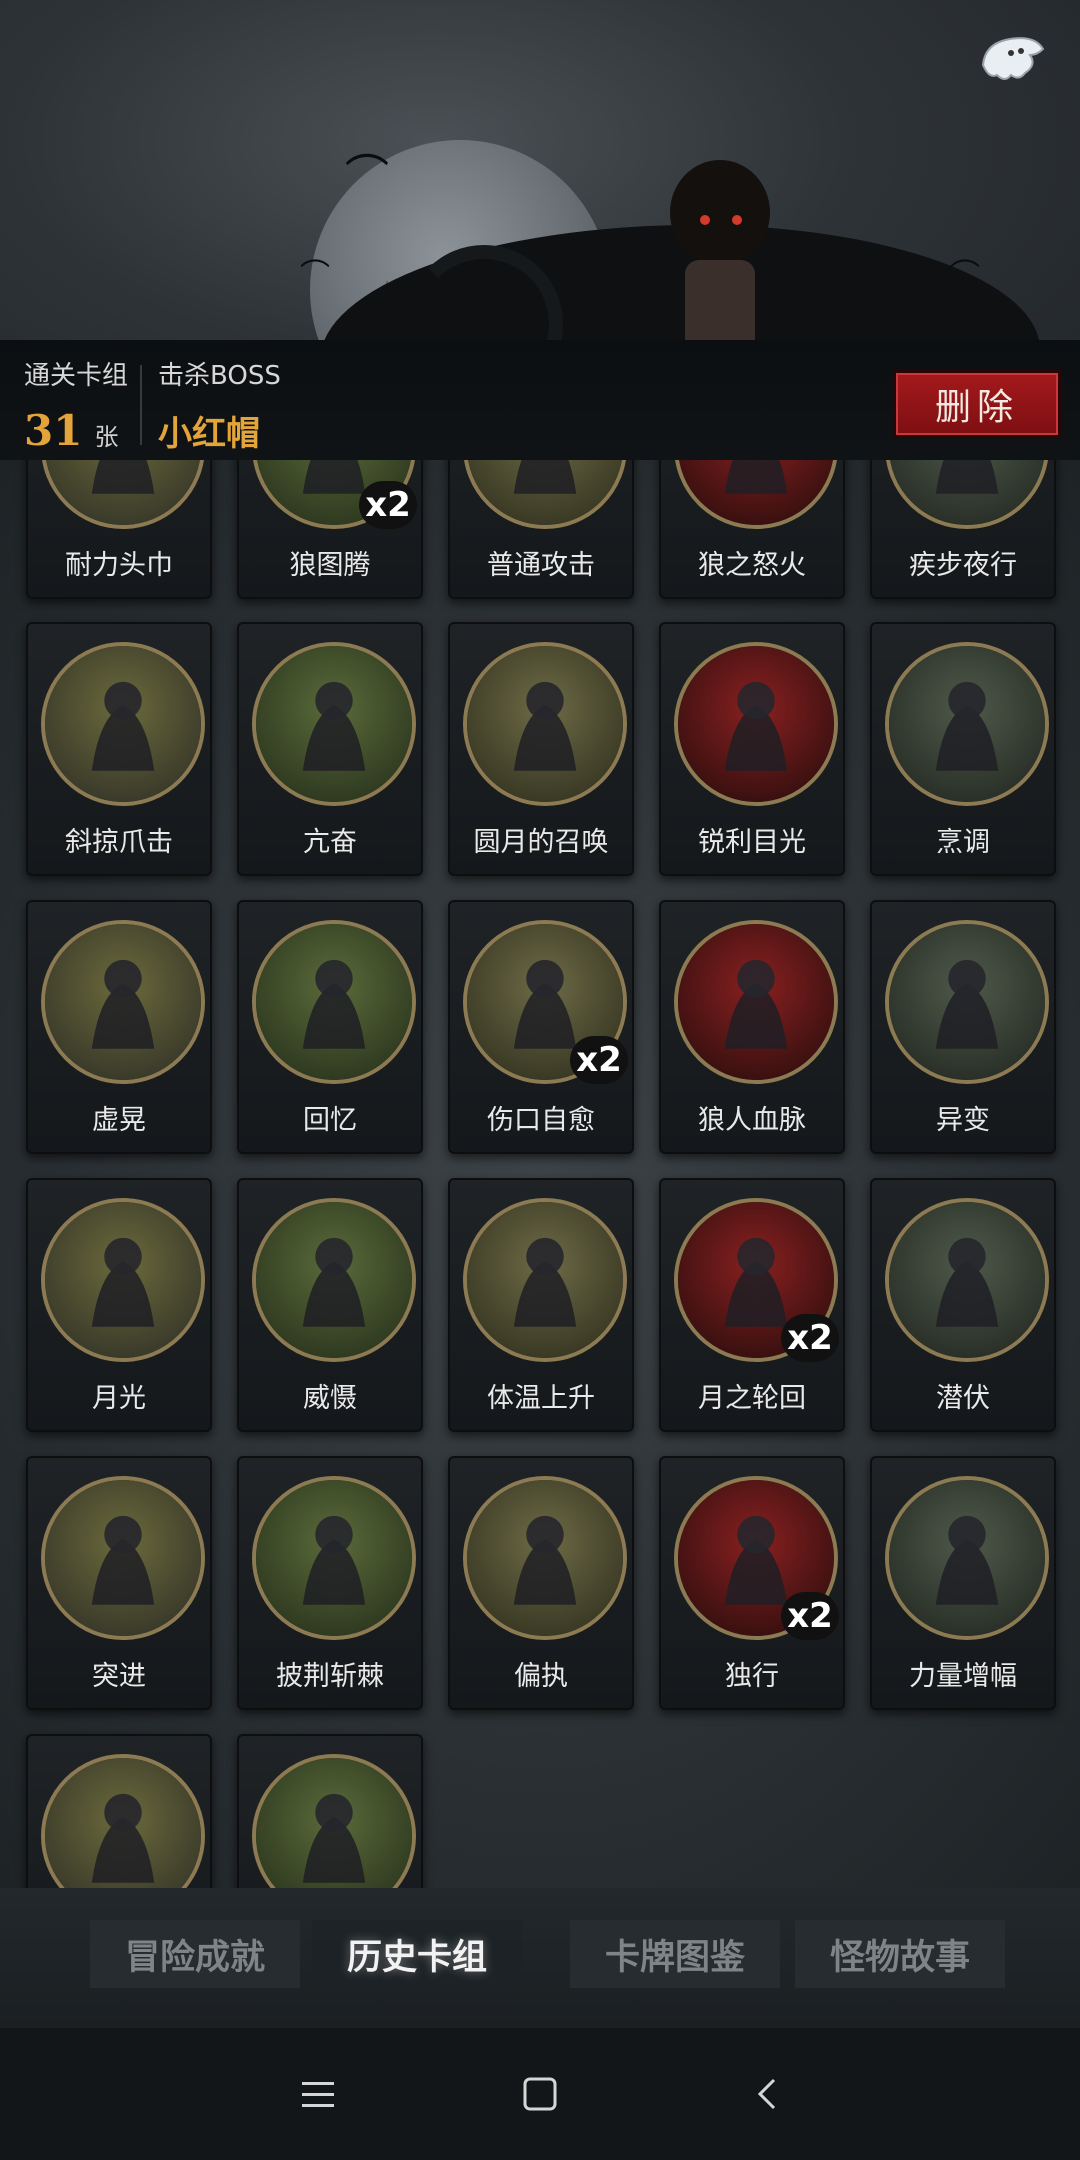  What do you see at coordinates (119, 1676) in the screenshot?
I see `card-label: 突进` at bounding box center [119, 1676].